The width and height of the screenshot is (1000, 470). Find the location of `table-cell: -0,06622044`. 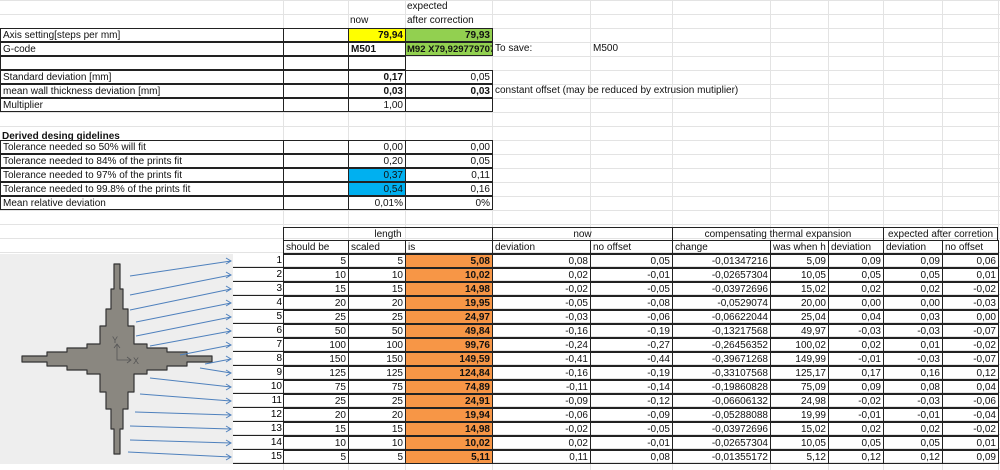

table-cell: -0,06622044 is located at coordinates (721, 317).